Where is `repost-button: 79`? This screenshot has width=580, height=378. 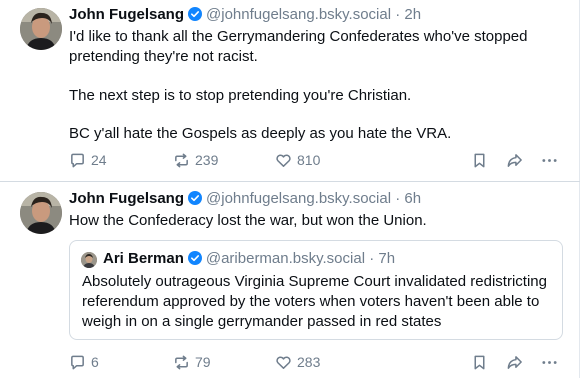 repost-button: 79 is located at coordinates (192, 362).